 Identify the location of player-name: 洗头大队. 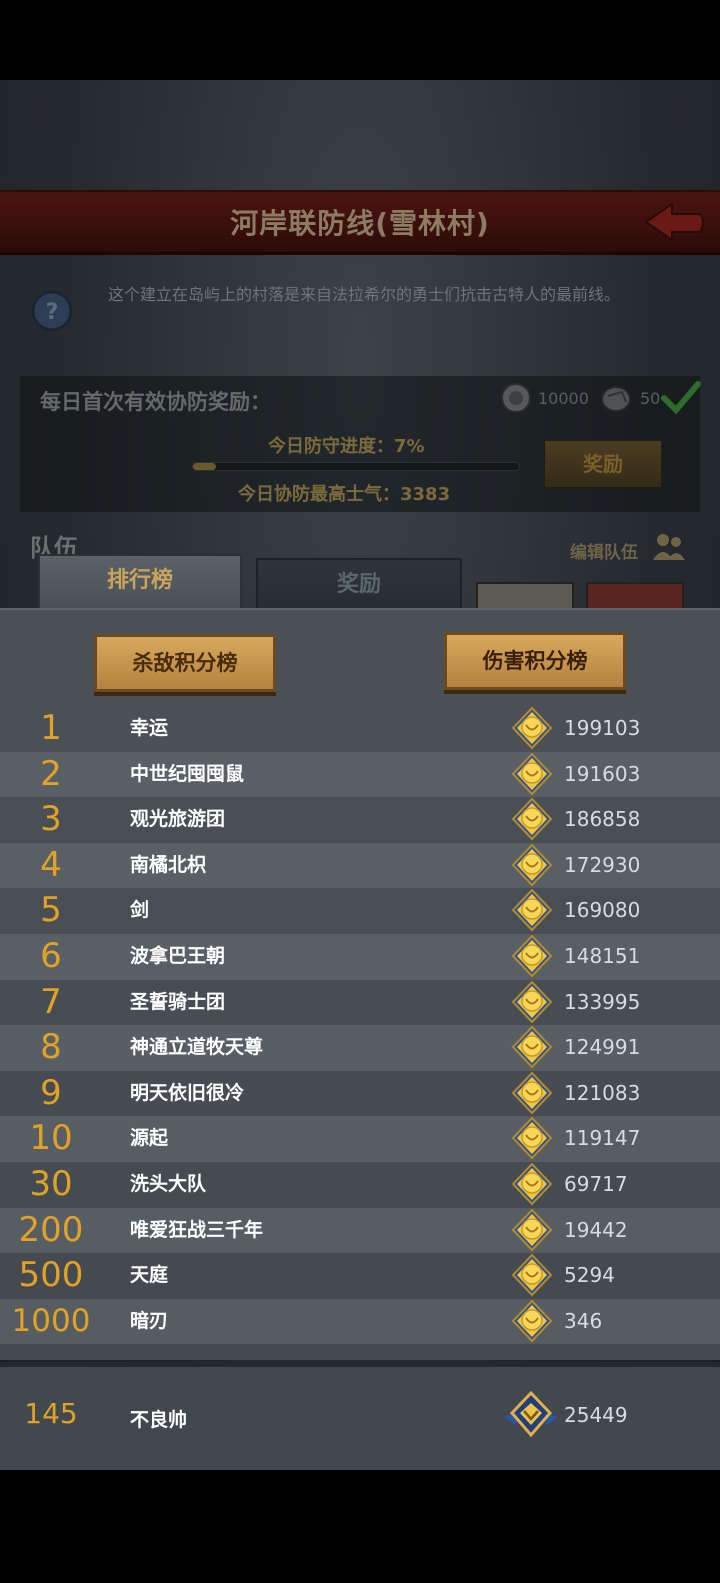
(168, 1183).